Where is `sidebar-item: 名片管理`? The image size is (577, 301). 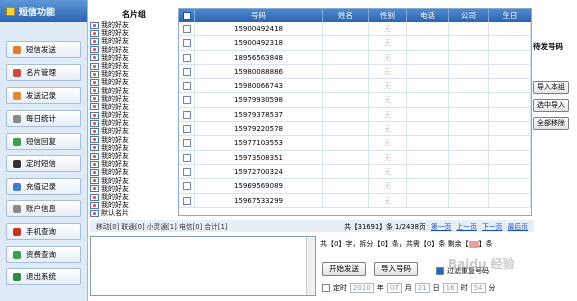
sidebar-item: 名片管理 is located at coordinates (43, 72).